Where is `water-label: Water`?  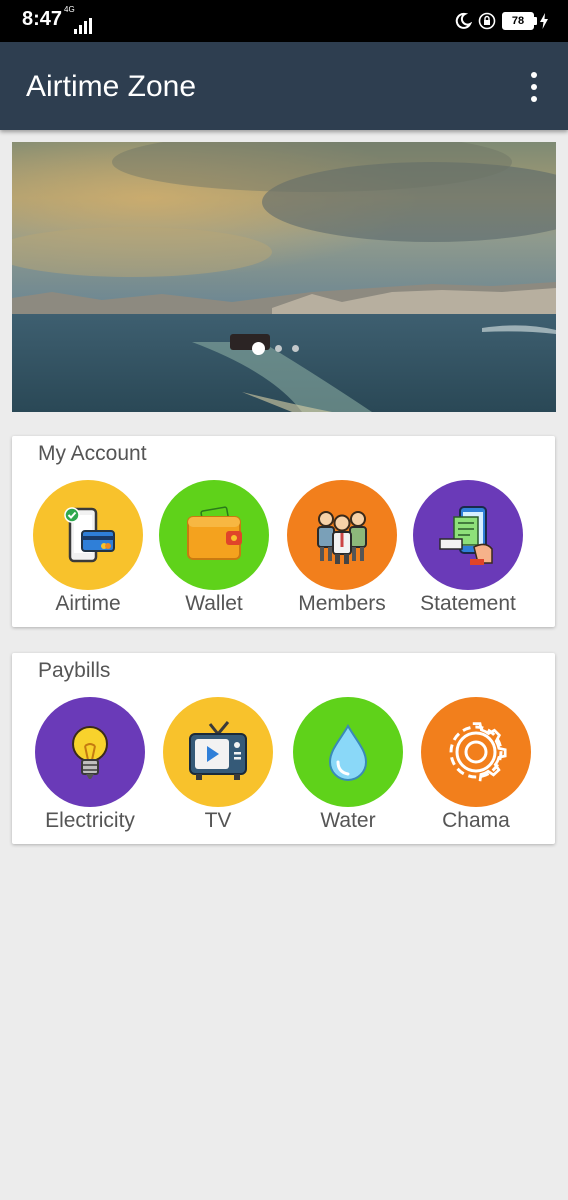 water-label: Water is located at coordinates (348, 820).